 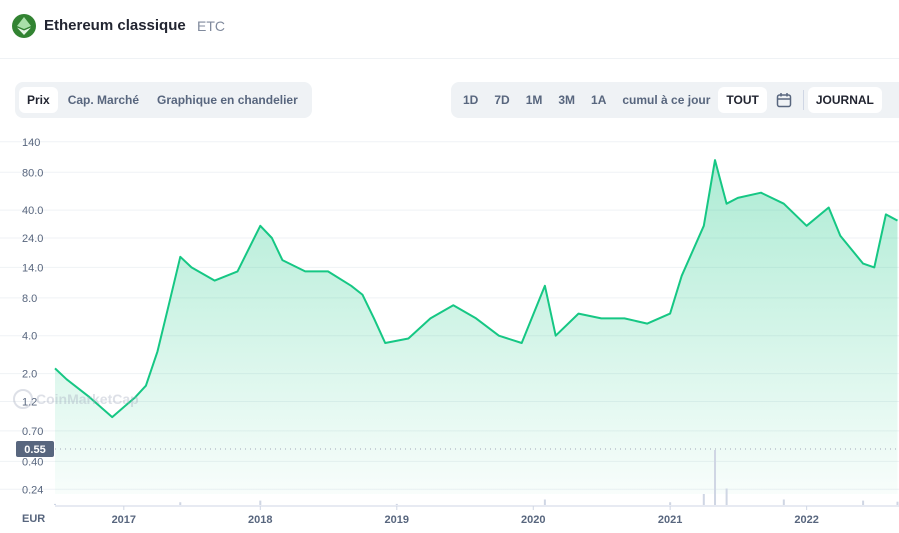 What do you see at coordinates (598, 100) in the screenshot?
I see `range-1y: 1A` at bounding box center [598, 100].